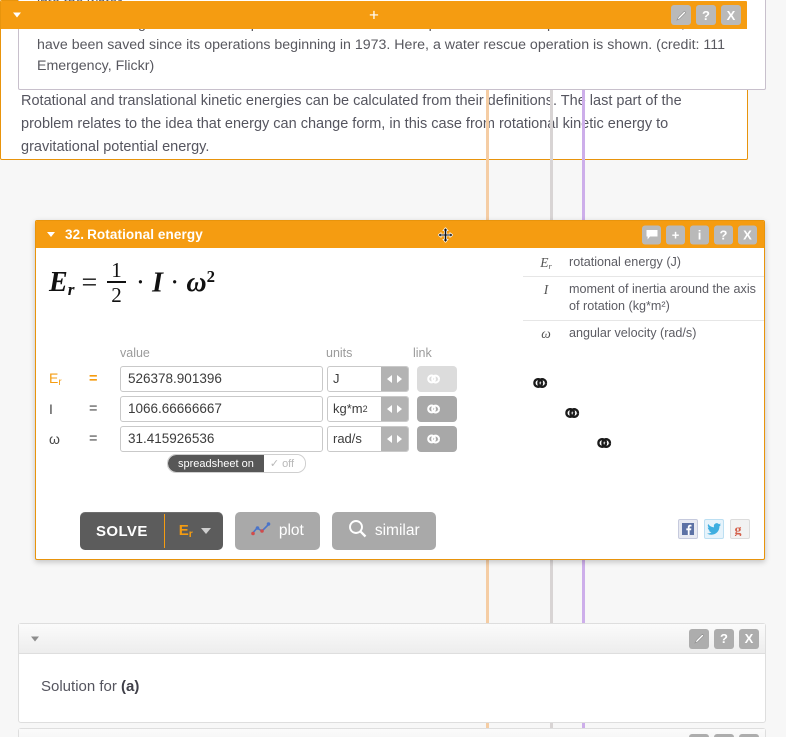 The image size is (786, 737). What do you see at coordinates (279, 297) in the screenshot?
I see `formula-area: Er = 1 2 · I · ω2` at bounding box center [279, 297].